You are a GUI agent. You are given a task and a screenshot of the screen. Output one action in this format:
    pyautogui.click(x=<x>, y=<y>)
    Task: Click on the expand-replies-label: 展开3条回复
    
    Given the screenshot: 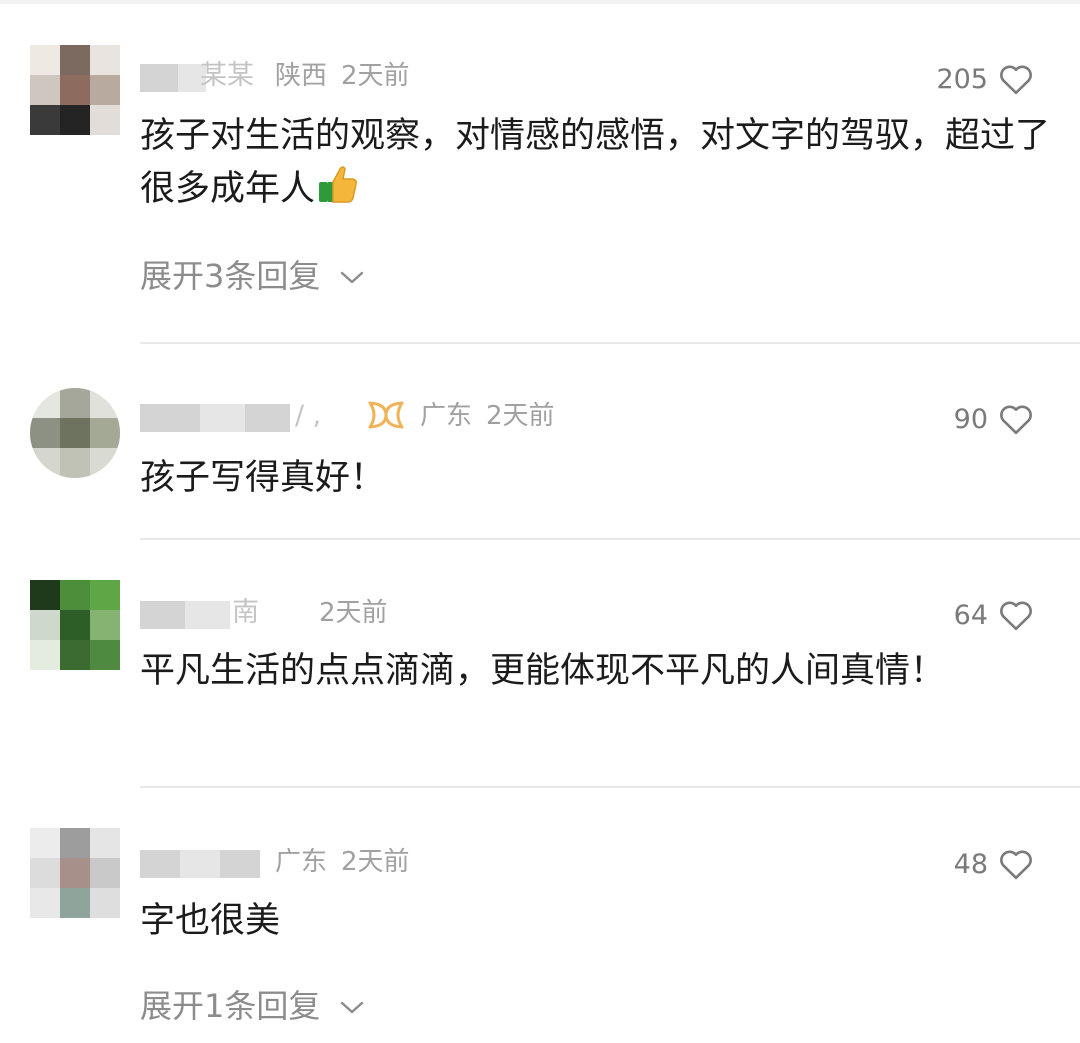 What is the action you would take?
    pyautogui.click(x=230, y=276)
    